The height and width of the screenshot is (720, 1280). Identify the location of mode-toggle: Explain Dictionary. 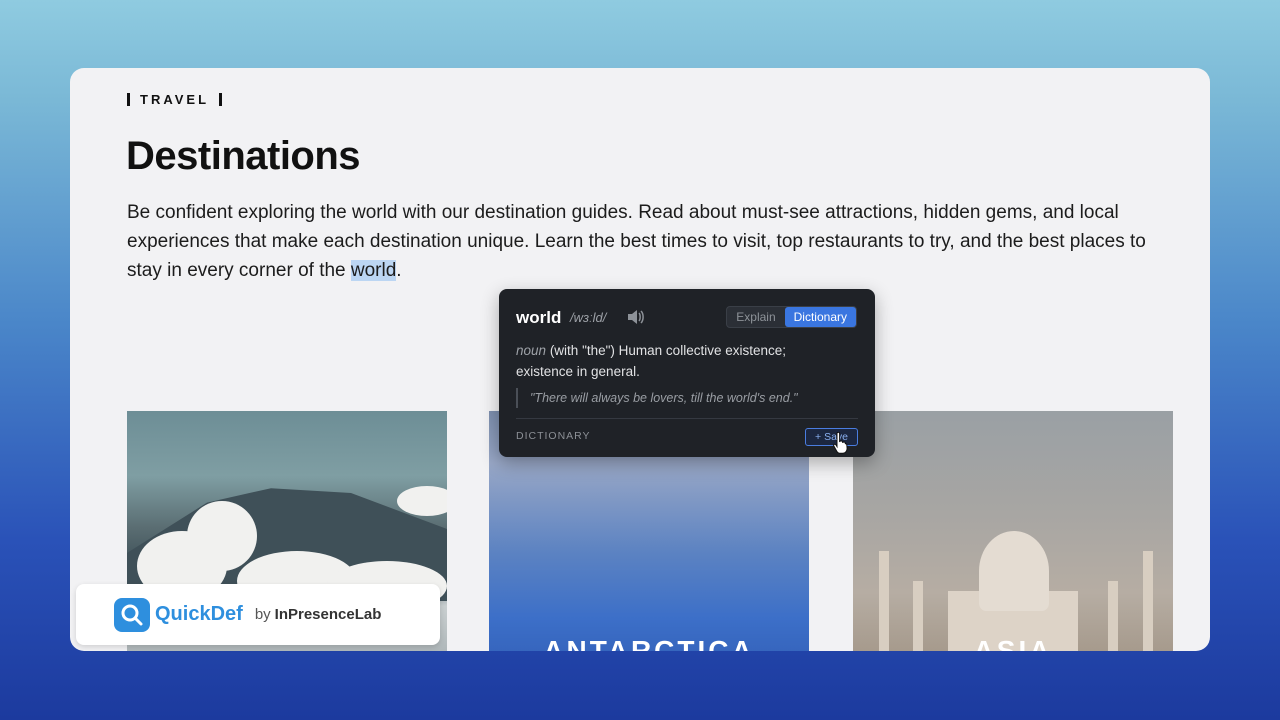
(791, 317).